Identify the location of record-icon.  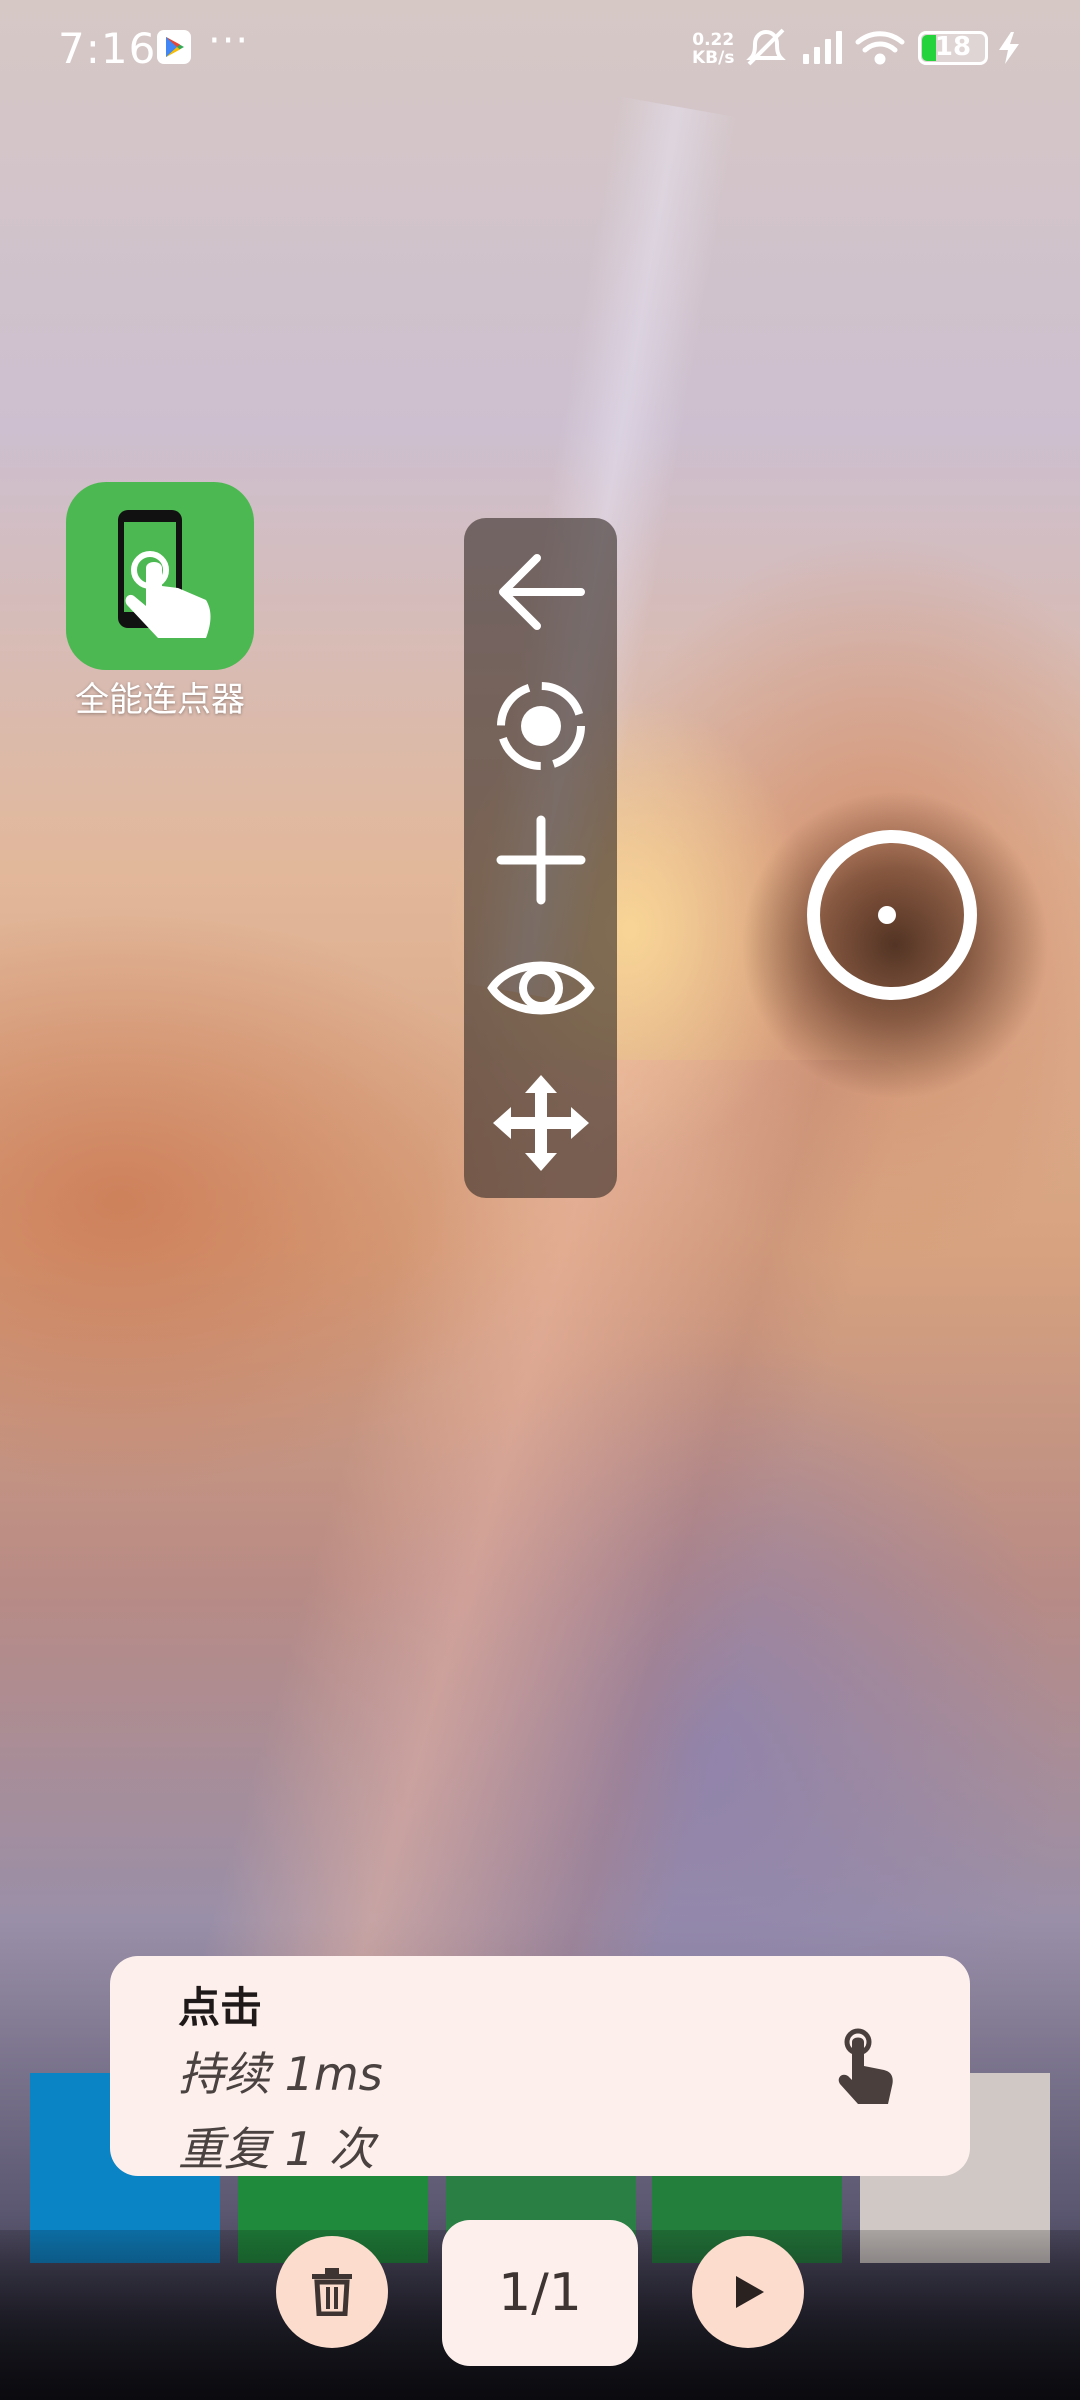
(540, 726).